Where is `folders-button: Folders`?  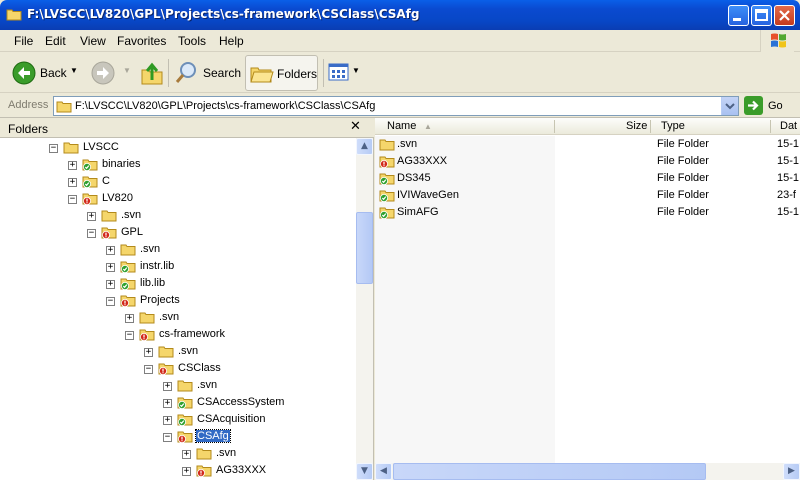
folders-button: Folders is located at coordinates (281, 73).